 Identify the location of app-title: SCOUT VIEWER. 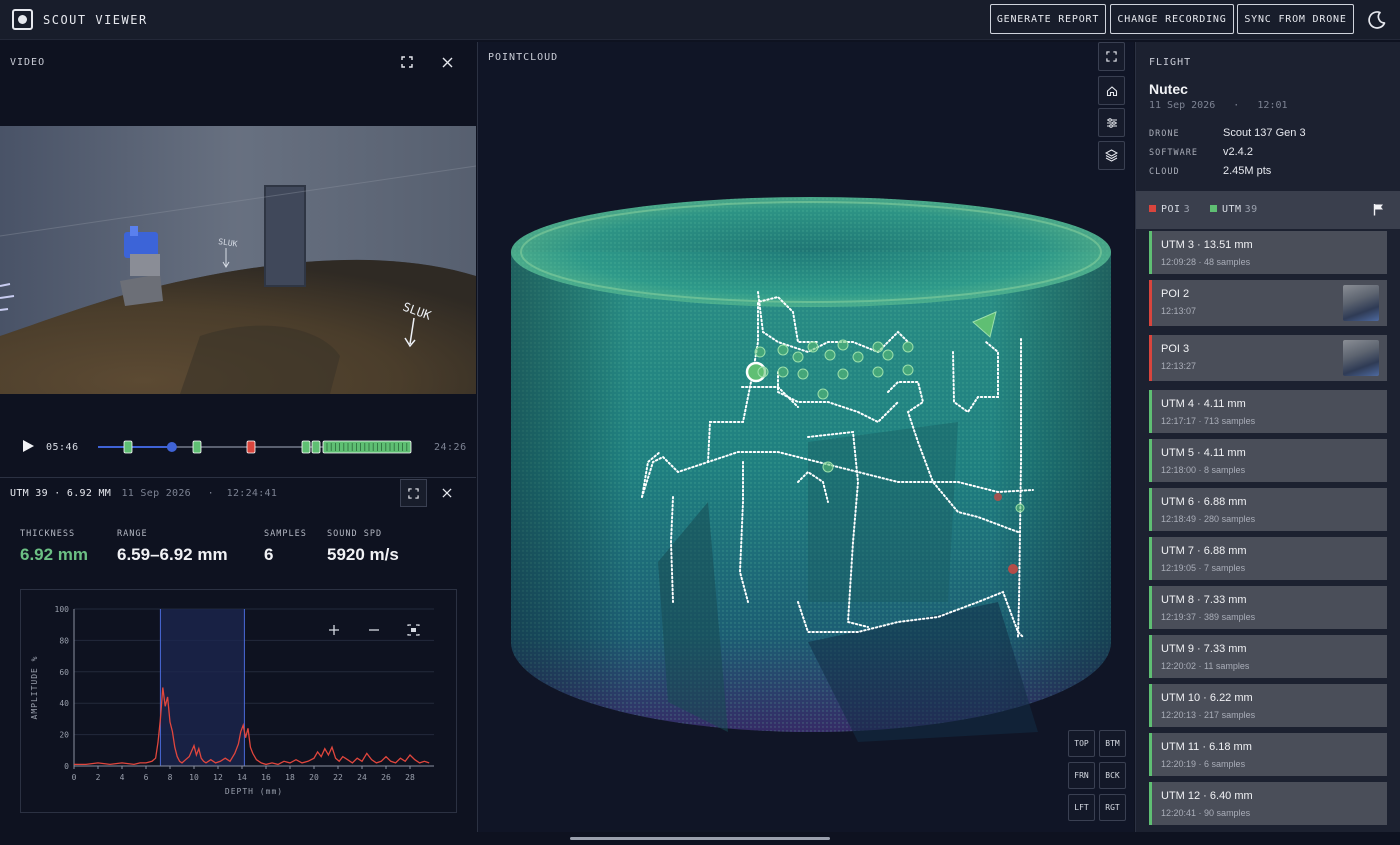
(95, 19).